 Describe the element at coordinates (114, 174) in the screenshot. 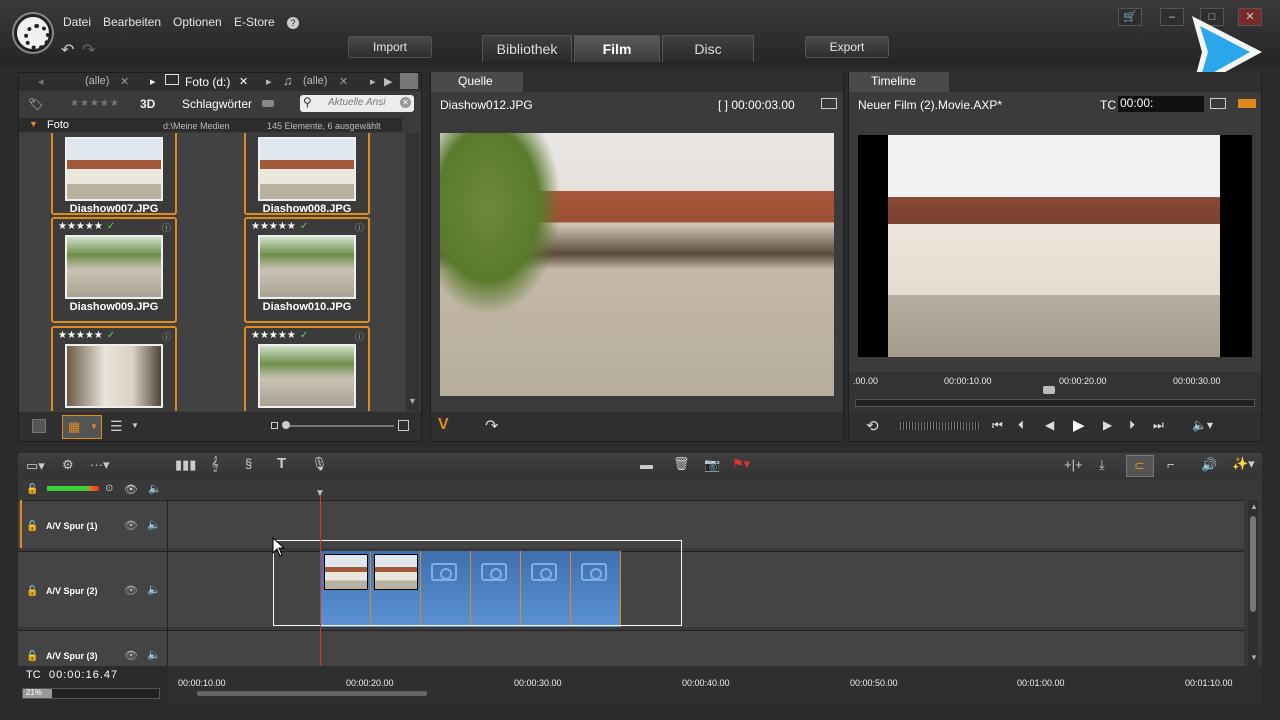

I see `media-item: Diashow007.JPG` at that location.